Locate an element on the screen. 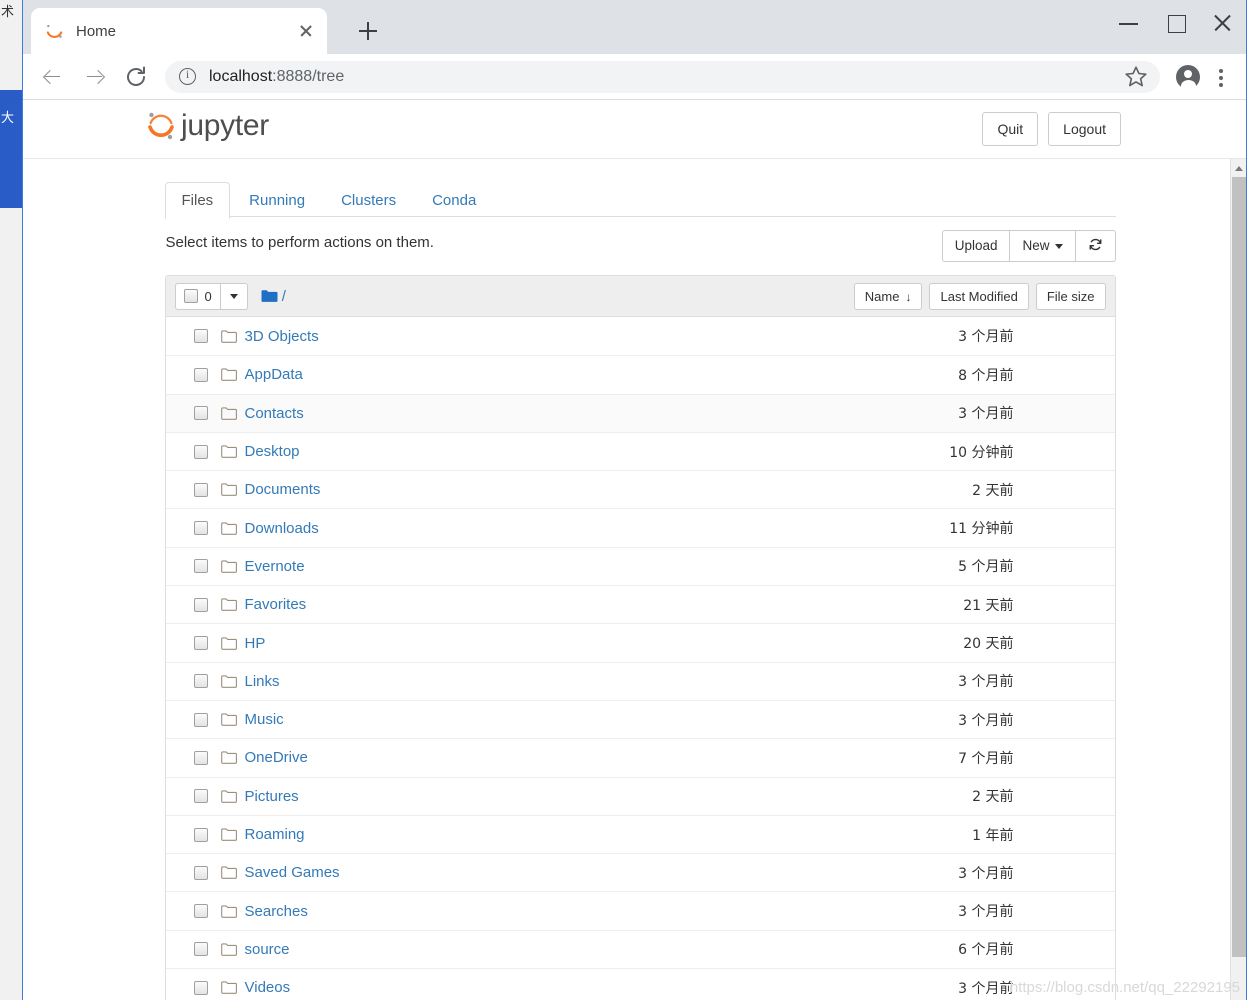 Image resolution: width=1247 pixels, height=1000 pixels. table-row: Videos 3 个月前 is located at coordinates (640, 984).